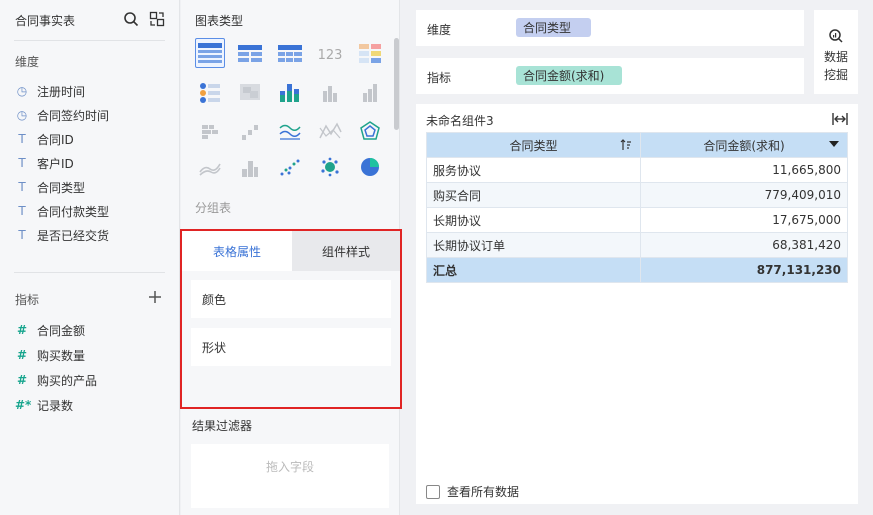 The height and width of the screenshot is (515, 873). I want to click on table-grouped-icon, so click(210, 53).